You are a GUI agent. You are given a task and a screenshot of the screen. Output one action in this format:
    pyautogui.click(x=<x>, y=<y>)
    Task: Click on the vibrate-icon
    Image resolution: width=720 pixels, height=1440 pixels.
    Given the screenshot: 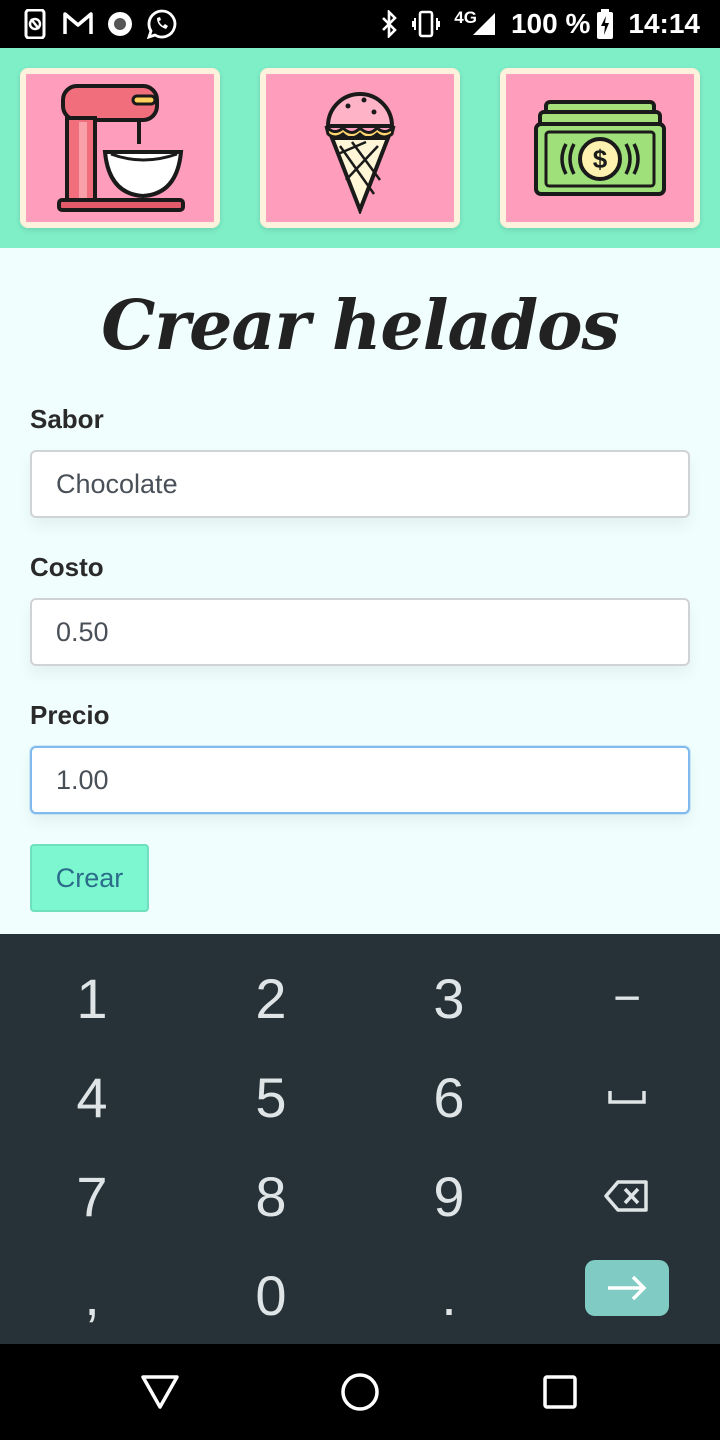 What is the action you would take?
    pyautogui.click(x=426, y=24)
    